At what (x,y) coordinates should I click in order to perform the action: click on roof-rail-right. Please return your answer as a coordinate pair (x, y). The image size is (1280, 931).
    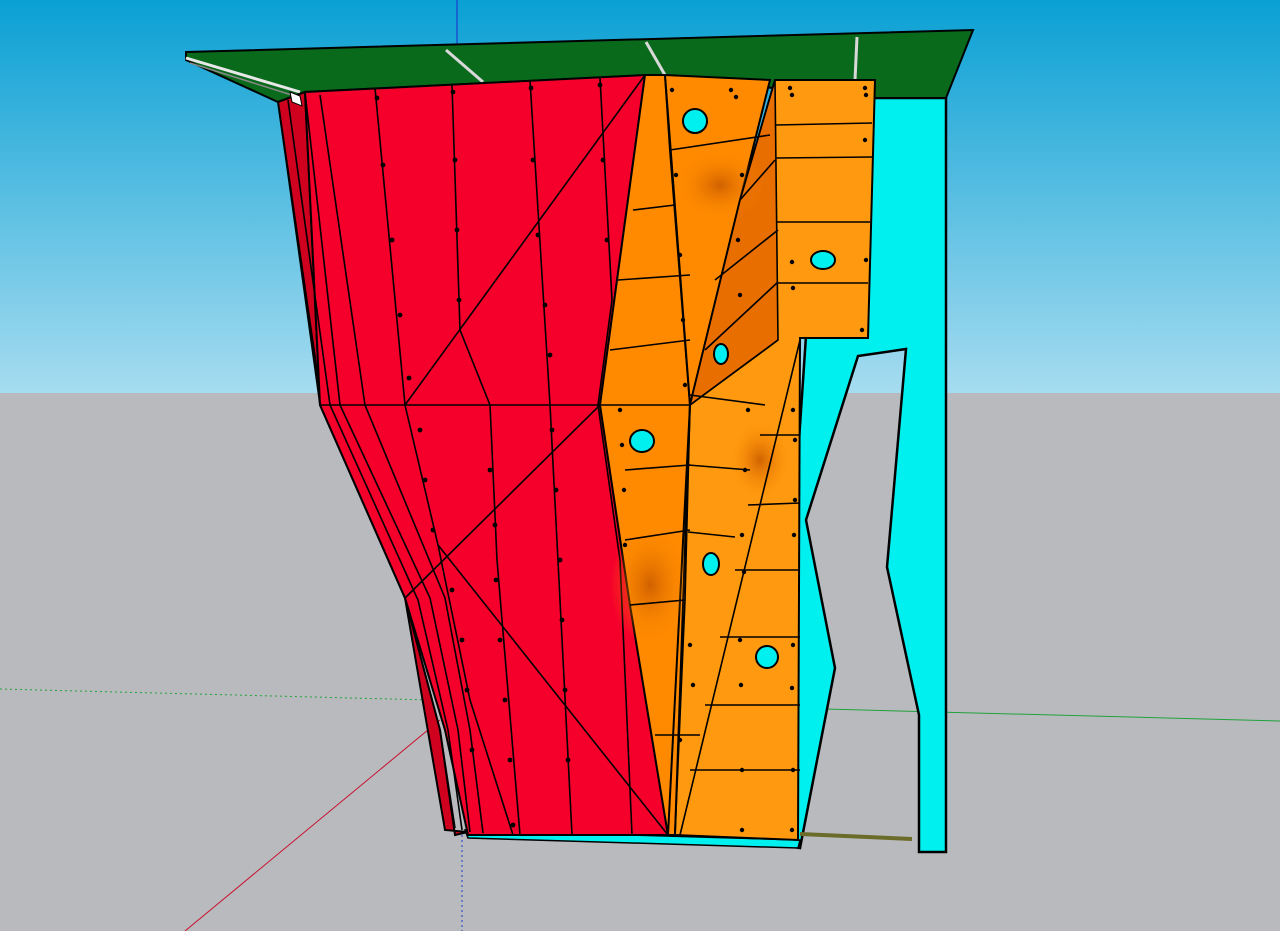
    Looking at the image, I should click on (856, 58).